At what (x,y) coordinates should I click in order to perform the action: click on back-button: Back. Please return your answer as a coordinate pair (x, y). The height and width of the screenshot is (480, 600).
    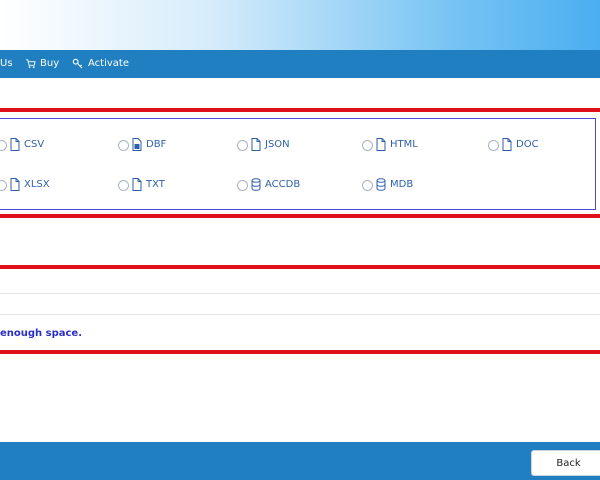
    Looking at the image, I should click on (565, 463).